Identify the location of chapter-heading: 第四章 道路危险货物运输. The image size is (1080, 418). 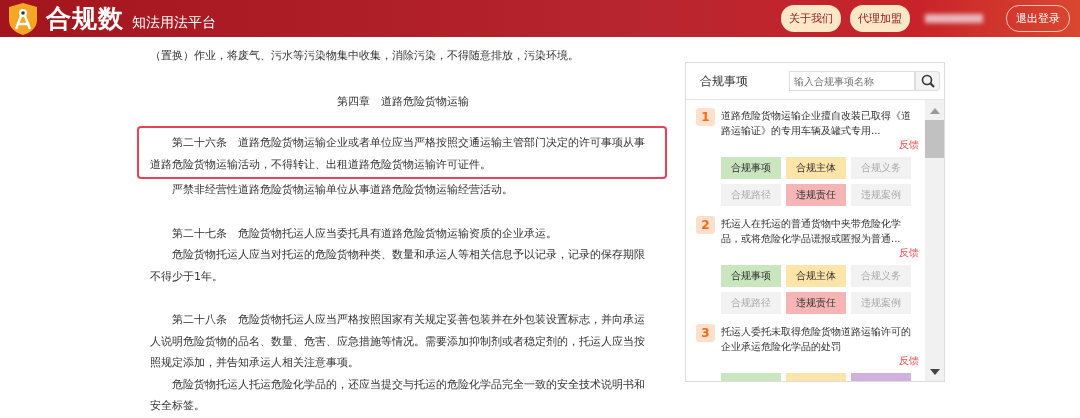
(402, 101).